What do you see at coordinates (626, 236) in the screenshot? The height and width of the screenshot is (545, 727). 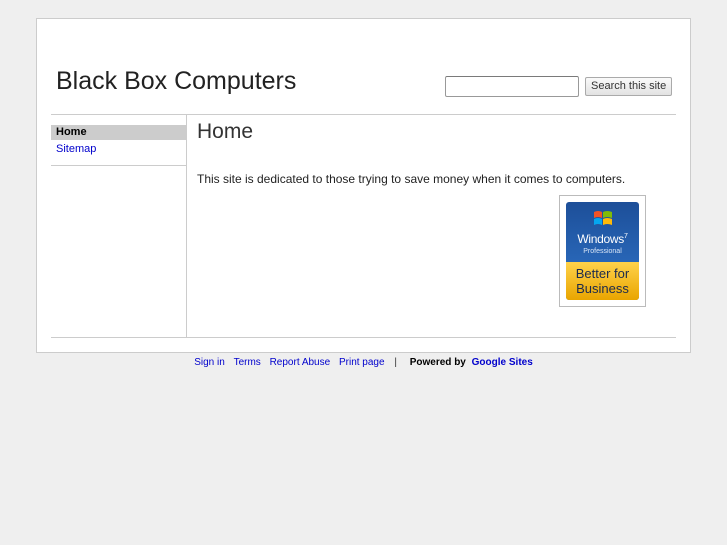 I see `badge-version: 7` at bounding box center [626, 236].